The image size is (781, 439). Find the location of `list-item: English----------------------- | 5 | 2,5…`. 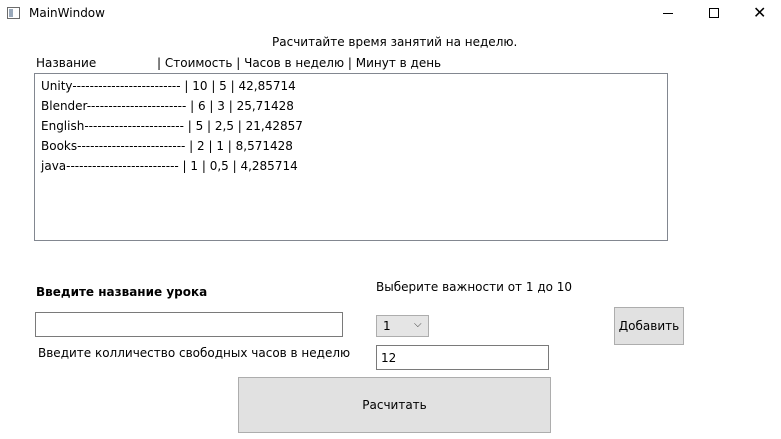

list-item: English----------------------- | 5 | 2,5… is located at coordinates (172, 126).